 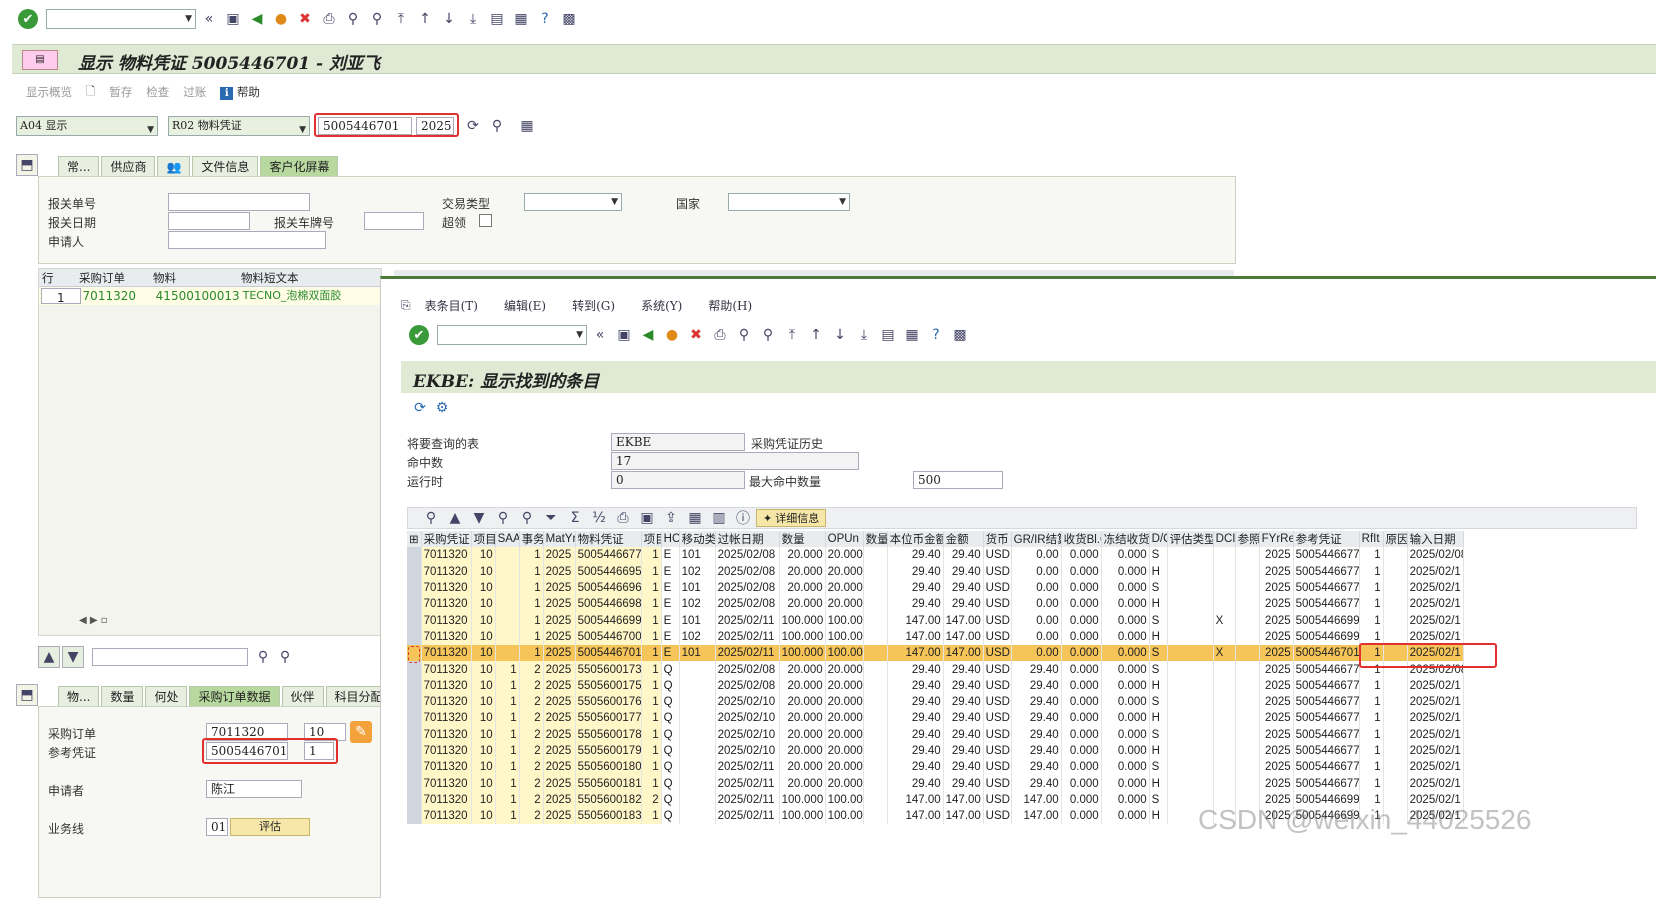 I want to click on column-header: HCt, so click(x=670, y=539).